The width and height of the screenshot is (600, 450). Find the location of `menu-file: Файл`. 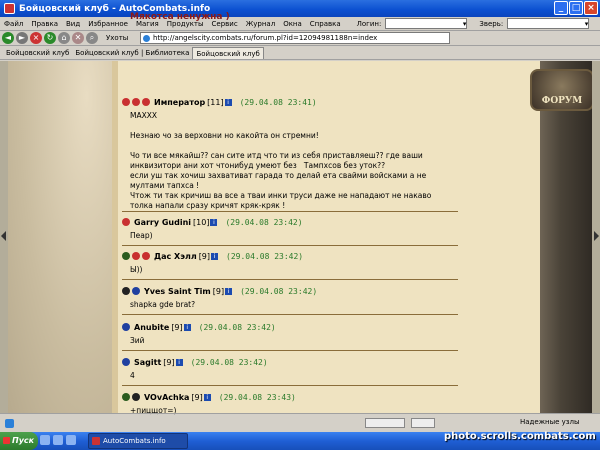

menu-file: Файл is located at coordinates (13, 24).